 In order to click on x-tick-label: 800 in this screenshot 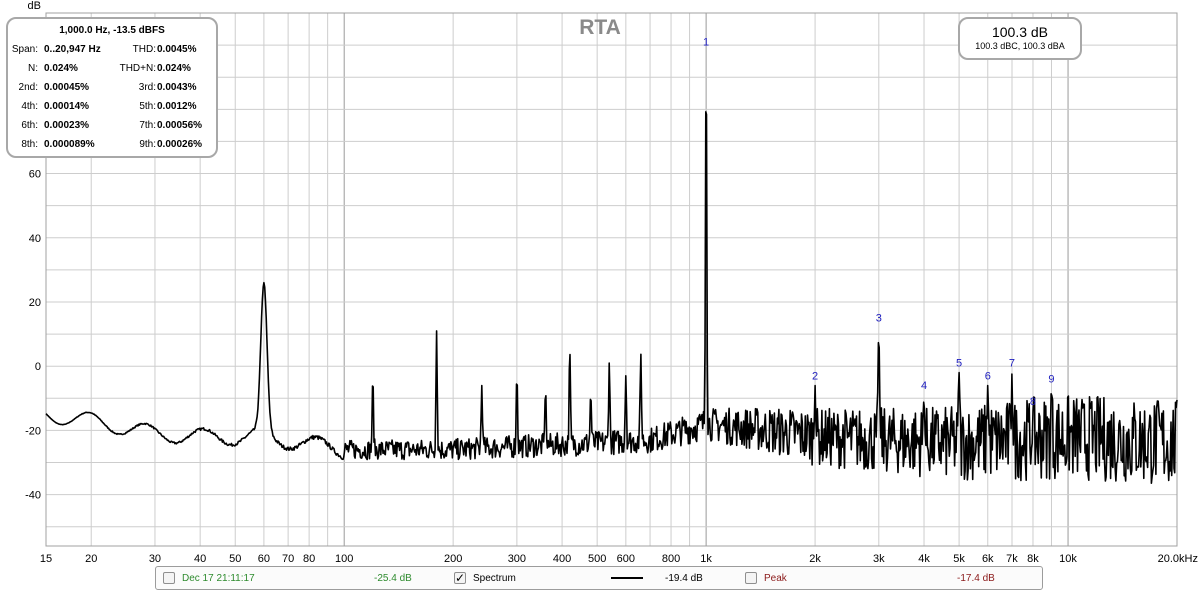, I will do `click(671, 559)`.